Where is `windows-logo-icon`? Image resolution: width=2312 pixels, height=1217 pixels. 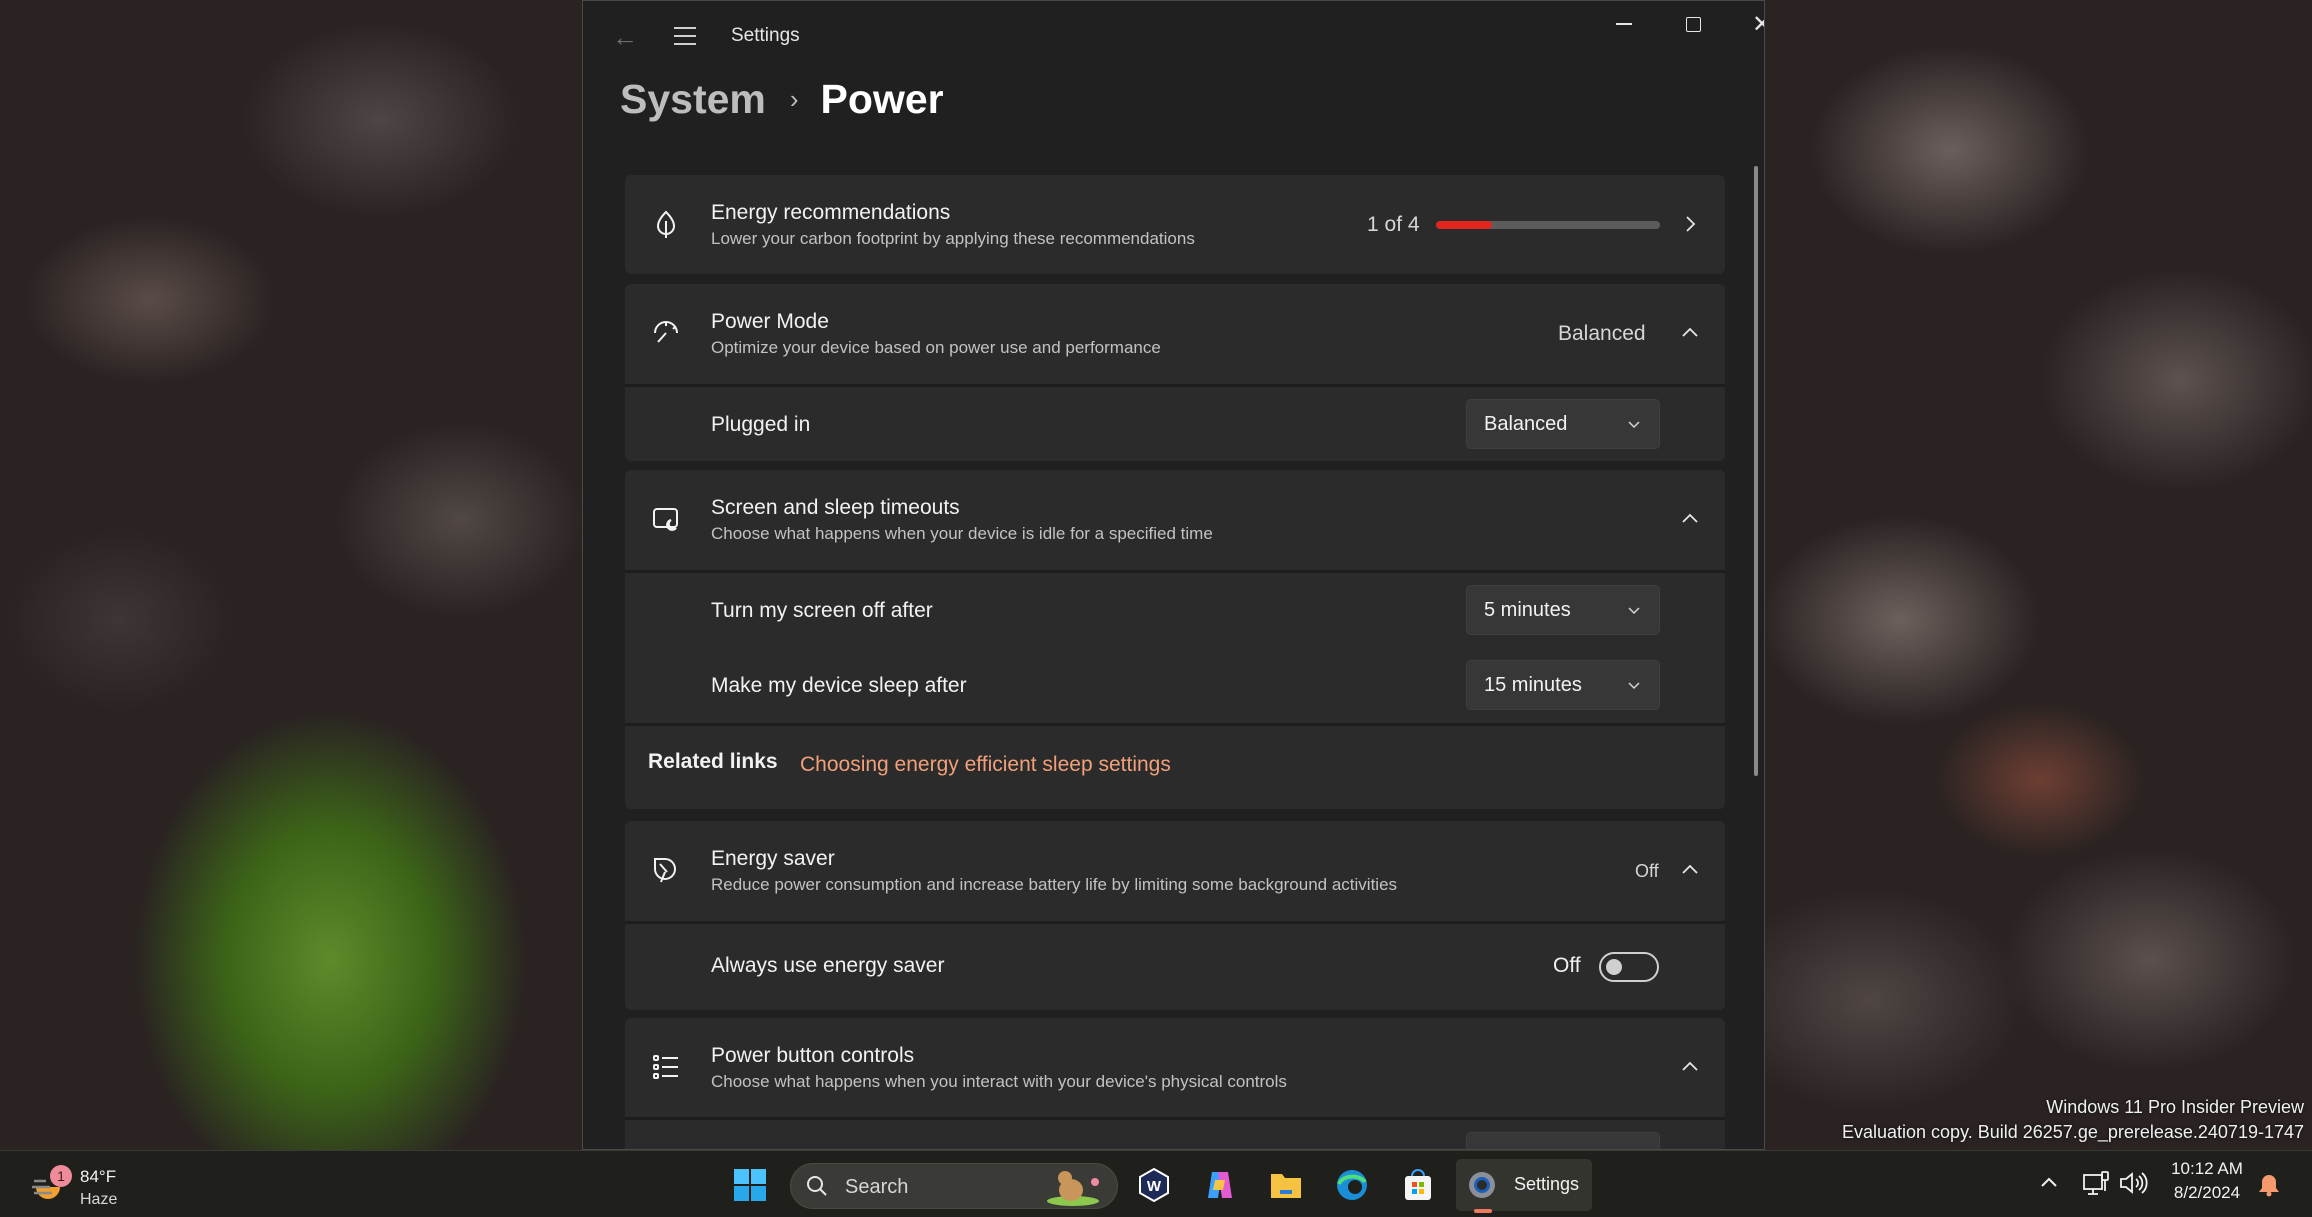 windows-logo-icon is located at coordinates (750, 1185).